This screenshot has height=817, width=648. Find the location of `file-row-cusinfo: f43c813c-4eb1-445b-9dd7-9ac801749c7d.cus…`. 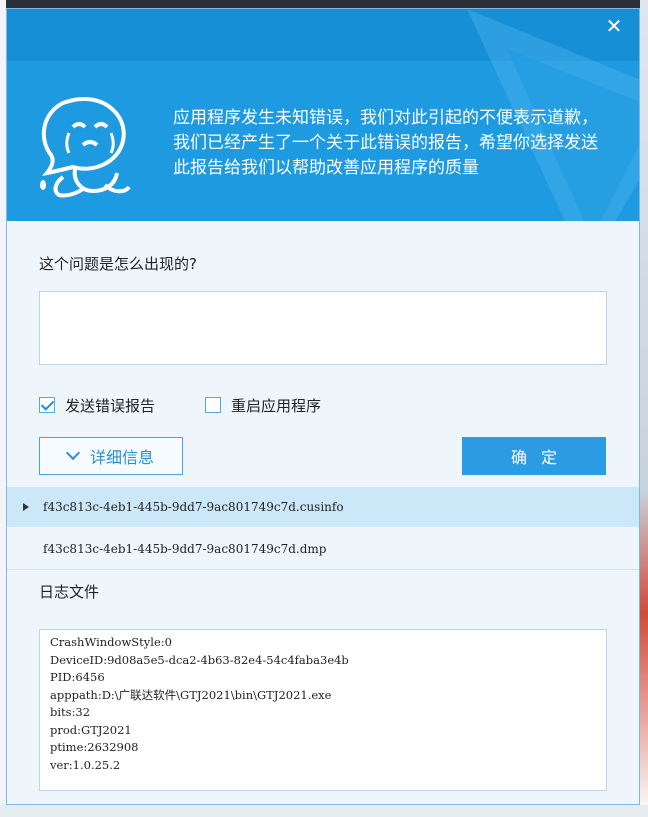

file-row-cusinfo: f43c813c-4eb1-445b-9dd7-9ac801749c7d.cus… is located at coordinates (323, 507).